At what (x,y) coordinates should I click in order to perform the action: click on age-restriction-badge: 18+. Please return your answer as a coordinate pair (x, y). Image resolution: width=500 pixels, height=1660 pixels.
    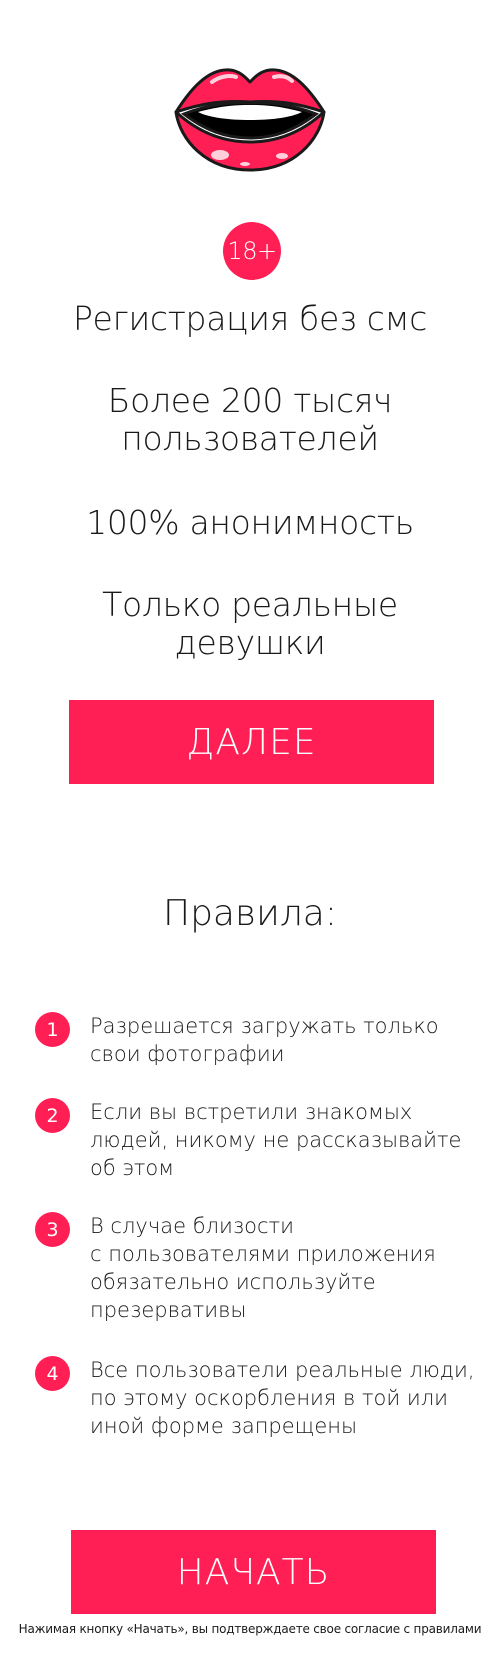
    Looking at the image, I should click on (252, 251).